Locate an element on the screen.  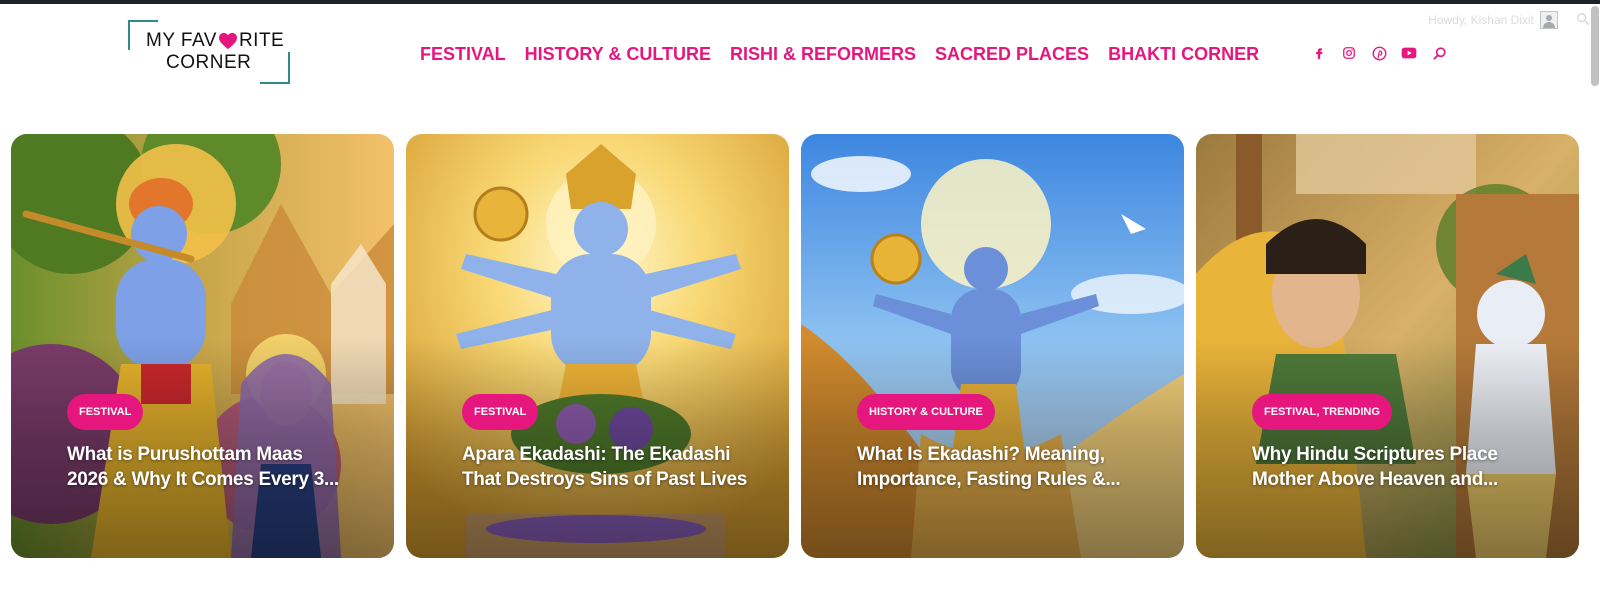
nav-history-culture: HISTORY & CULTURE is located at coordinates (618, 54).